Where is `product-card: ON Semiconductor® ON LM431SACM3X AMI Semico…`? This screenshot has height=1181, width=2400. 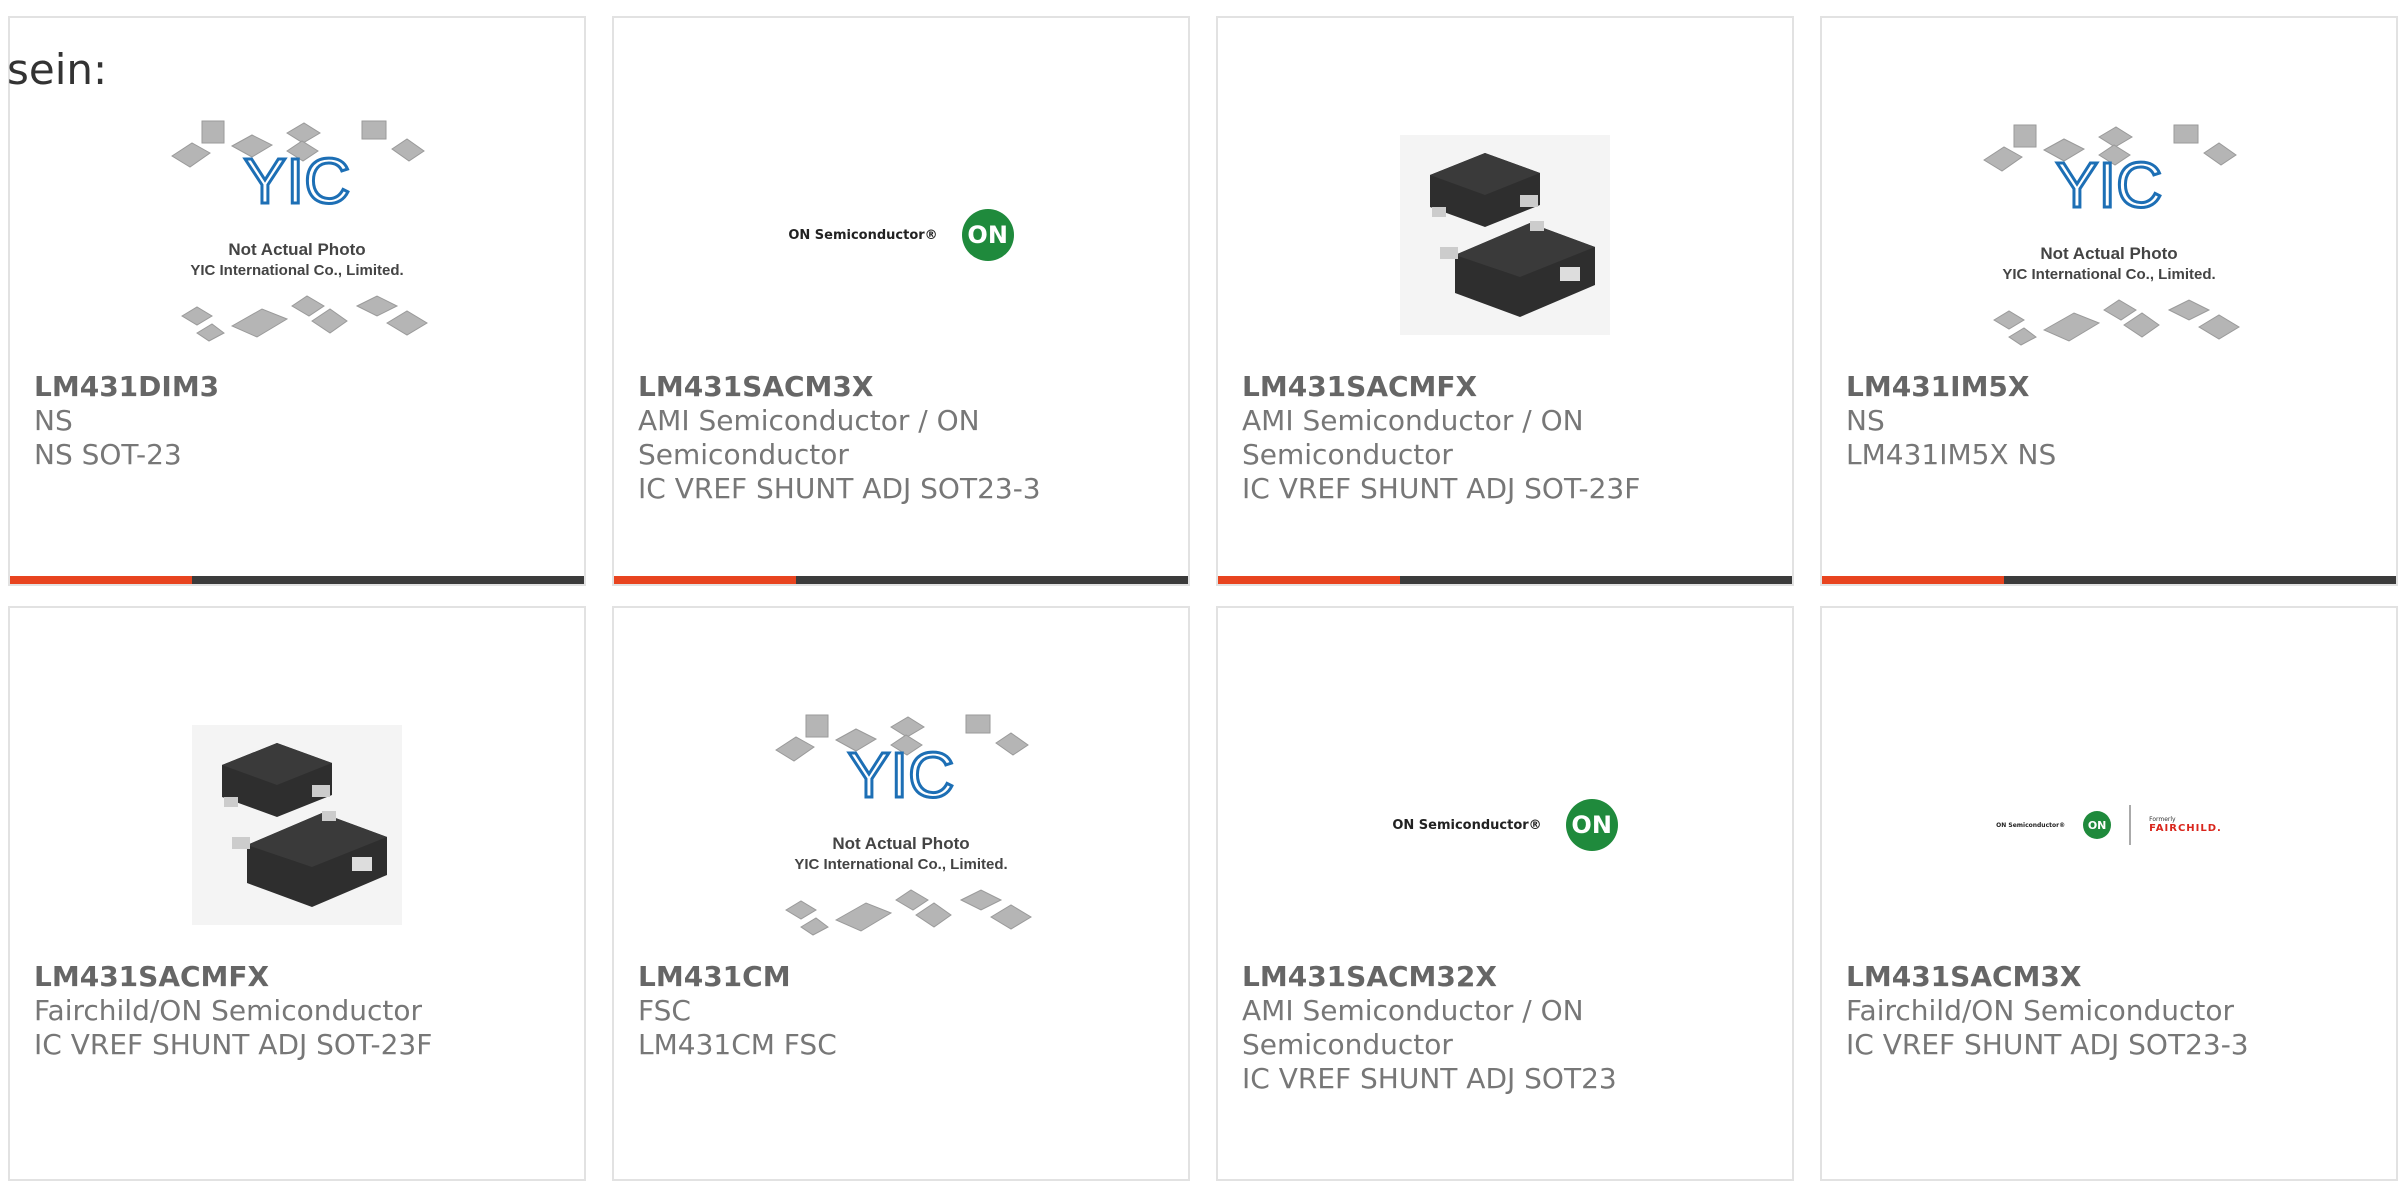
product-card: ON Semiconductor® ON LM431SACM3X AMI Semico… is located at coordinates (901, 301).